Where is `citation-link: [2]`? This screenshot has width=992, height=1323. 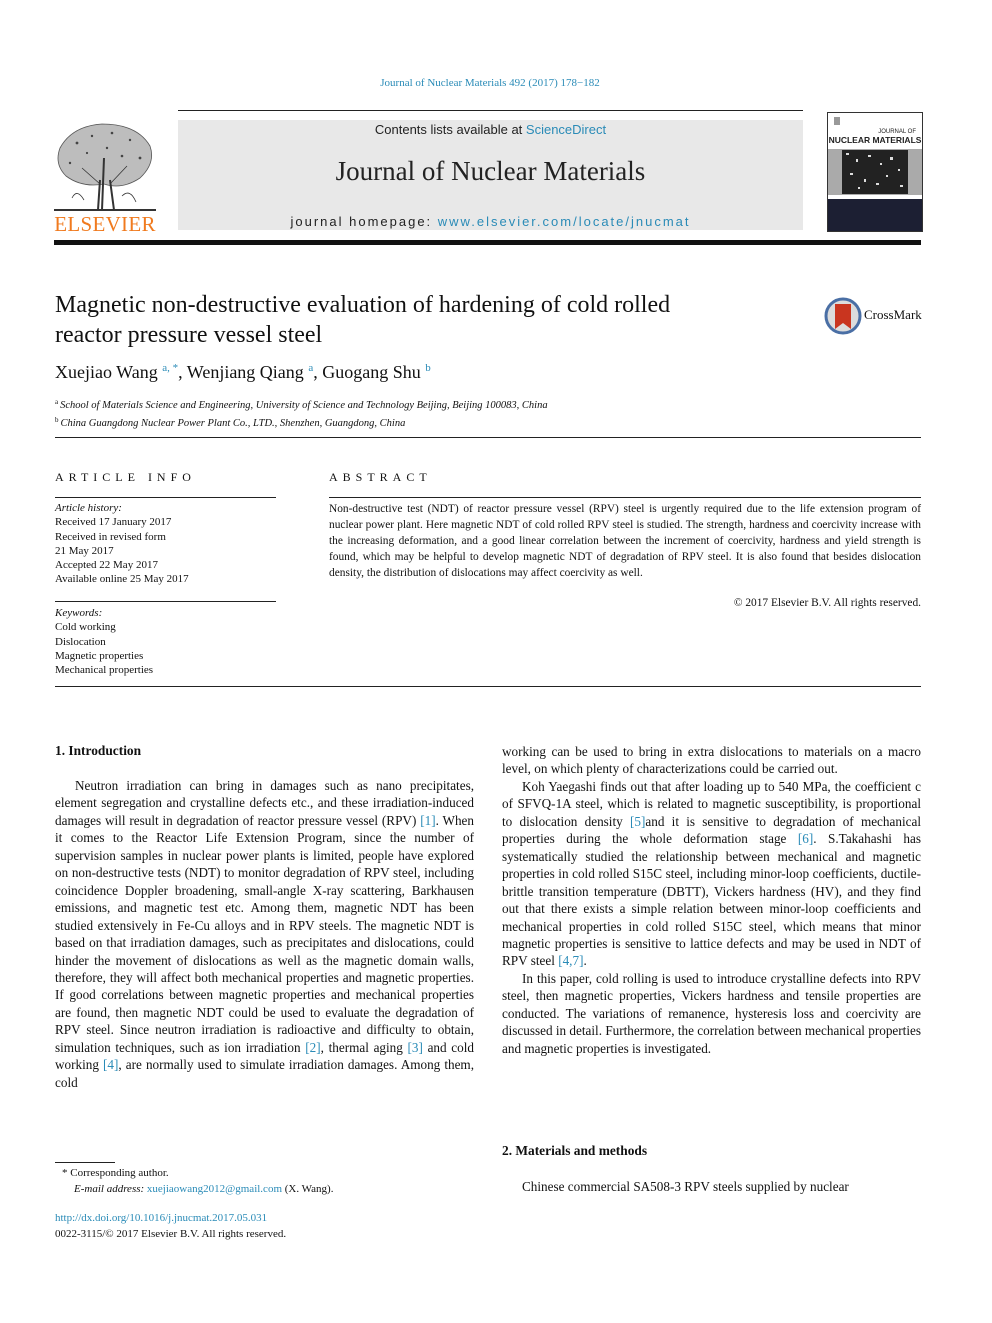
citation-link: [2] is located at coordinates (312, 1047).